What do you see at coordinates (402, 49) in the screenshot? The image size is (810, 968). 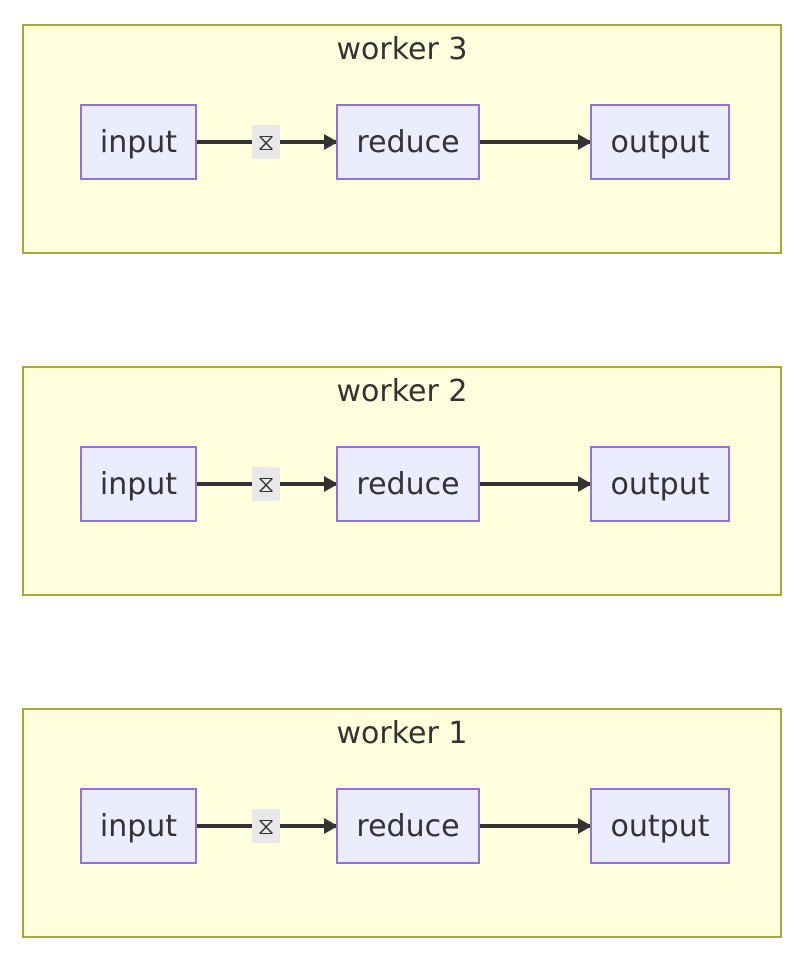 I see `cluster-title: worker 3` at bounding box center [402, 49].